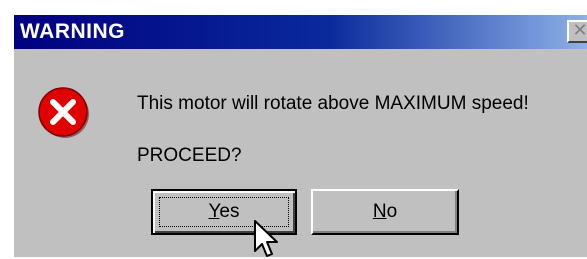 The width and height of the screenshot is (587, 259). What do you see at coordinates (579, 30) in the screenshot?
I see `close-icon: ✕` at bounding box center [579, 30].